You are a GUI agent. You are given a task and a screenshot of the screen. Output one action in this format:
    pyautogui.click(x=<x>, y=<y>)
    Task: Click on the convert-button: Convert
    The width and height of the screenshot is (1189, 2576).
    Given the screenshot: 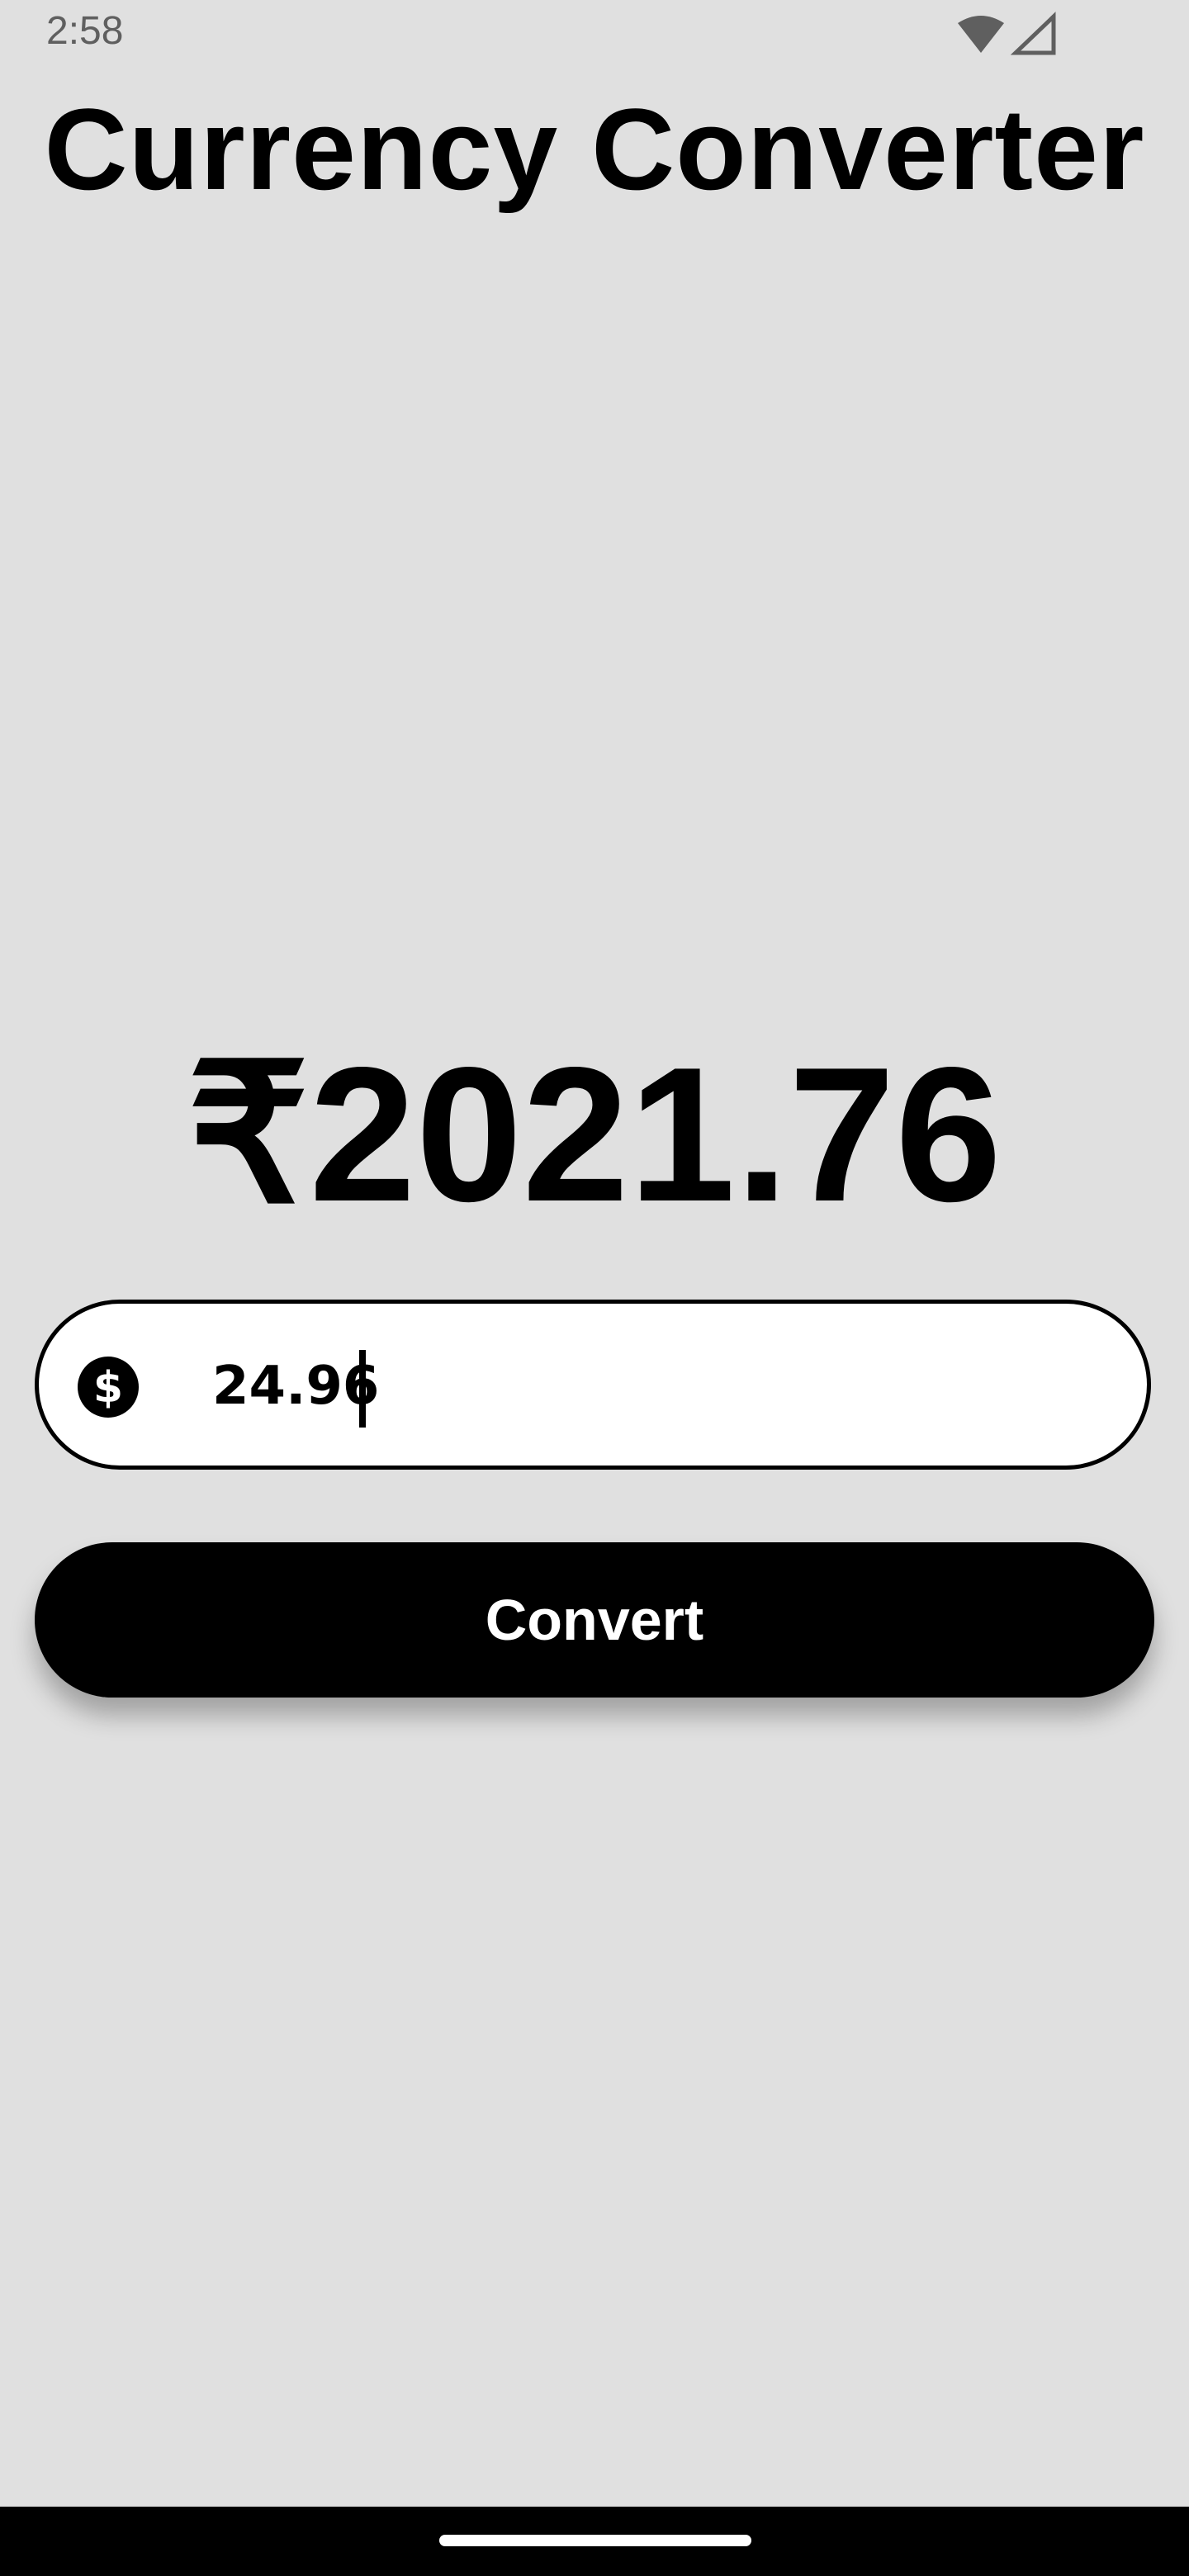 What is the action you would take?
    pyautogui.click(x=594, y=1620)
    